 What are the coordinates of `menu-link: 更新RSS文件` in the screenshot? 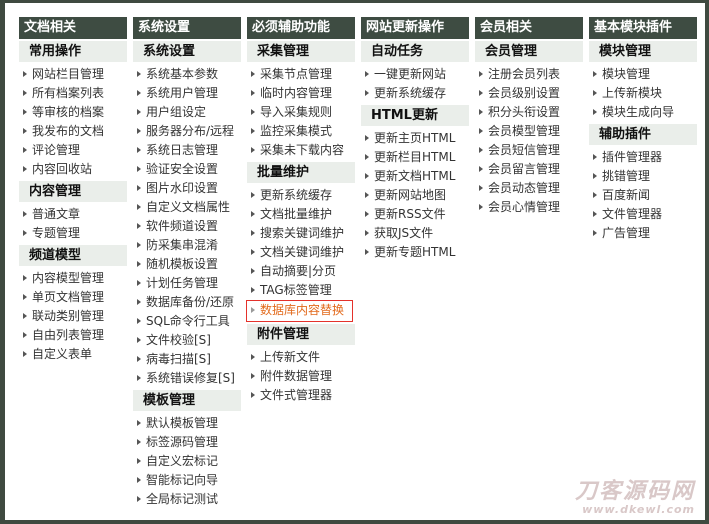 It's located at (415, 214).